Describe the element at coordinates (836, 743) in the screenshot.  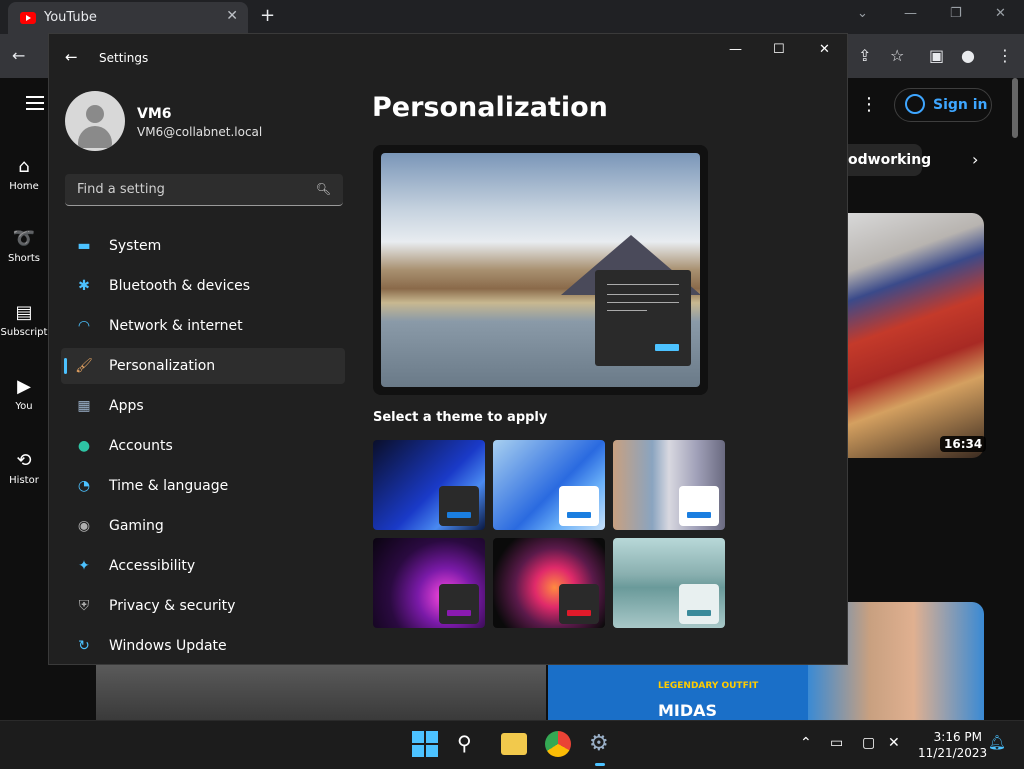
I see `network-icon: ▭` at that location.